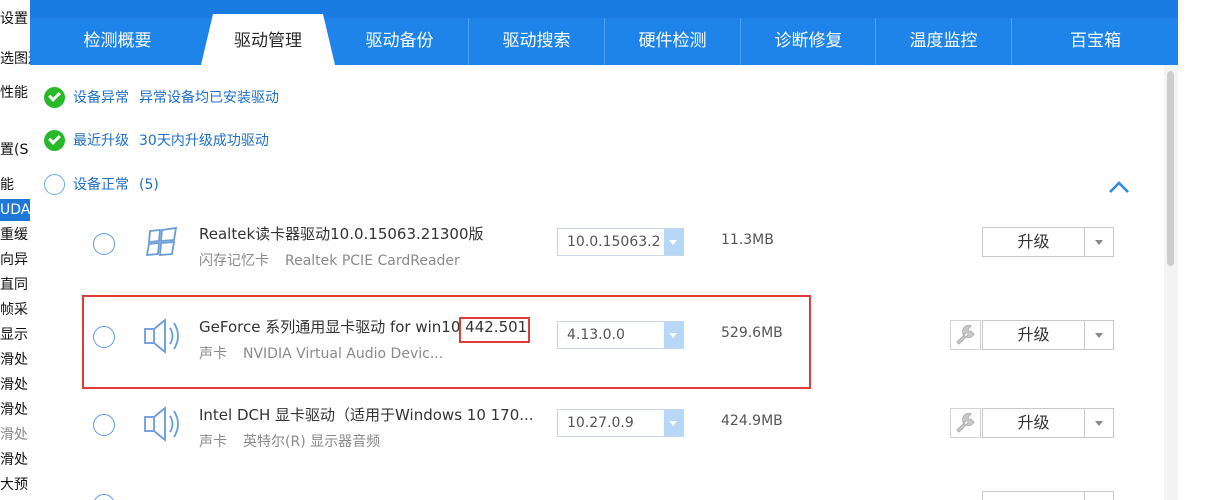 This screenshot has width=1208, height=500. Describe the element at coordinates (213, 442) in the screenshot. I see `device-kind: 声卡` at that location.